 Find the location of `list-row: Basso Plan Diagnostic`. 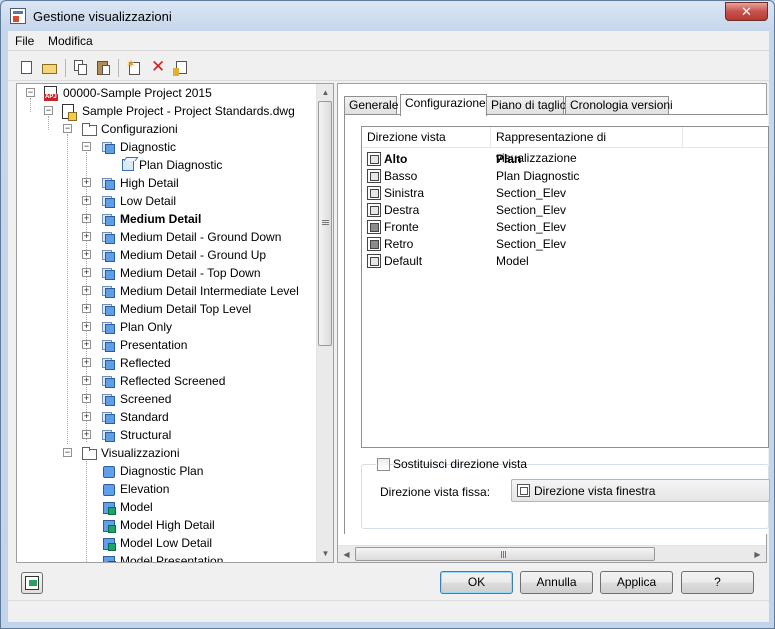

list-row: Basso Plan Diagnostic is located at coordinates (565, 176).